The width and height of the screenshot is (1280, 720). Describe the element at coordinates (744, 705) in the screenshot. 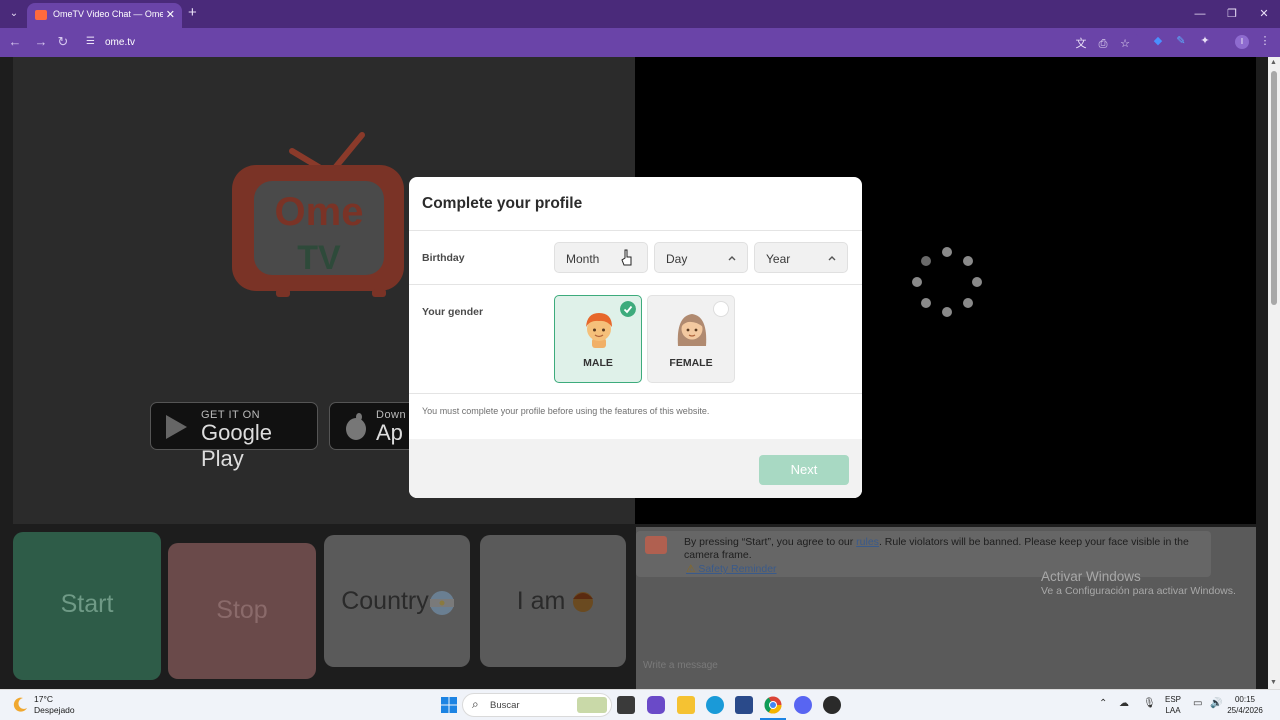

I see `store-icon` at that location.